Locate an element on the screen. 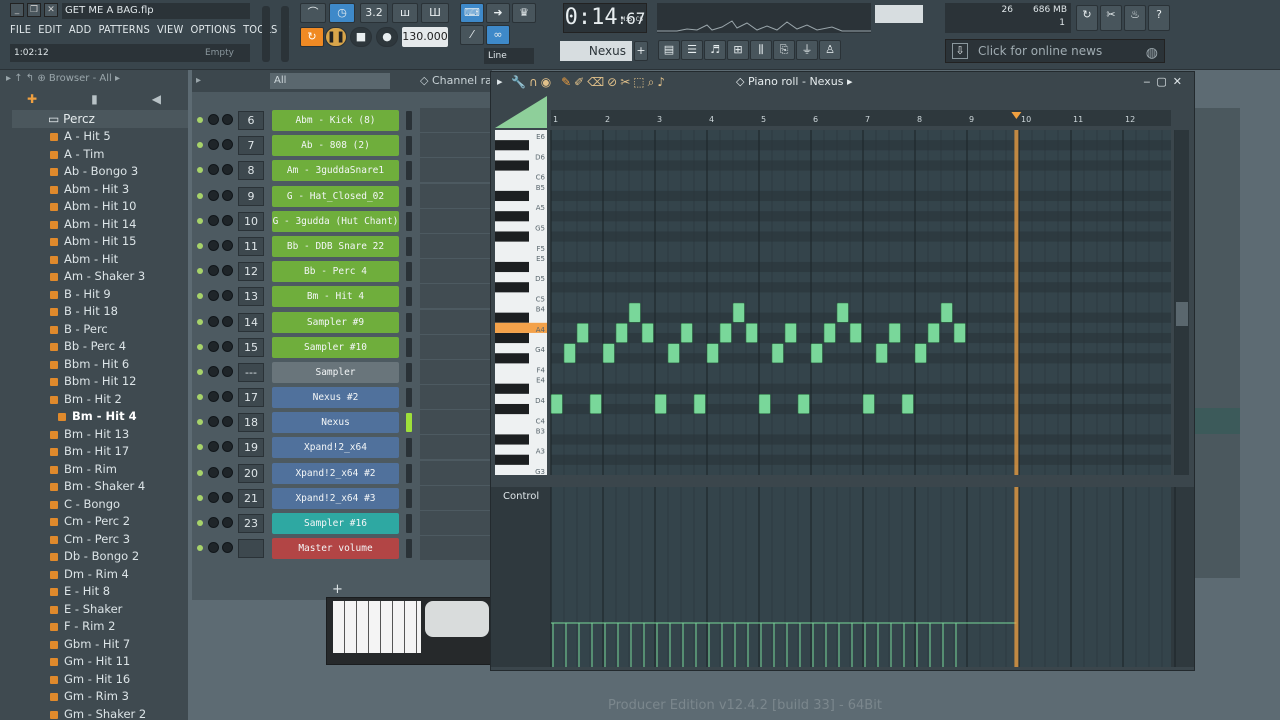  menu-view: VIEW is located at coordinates (170, 31).